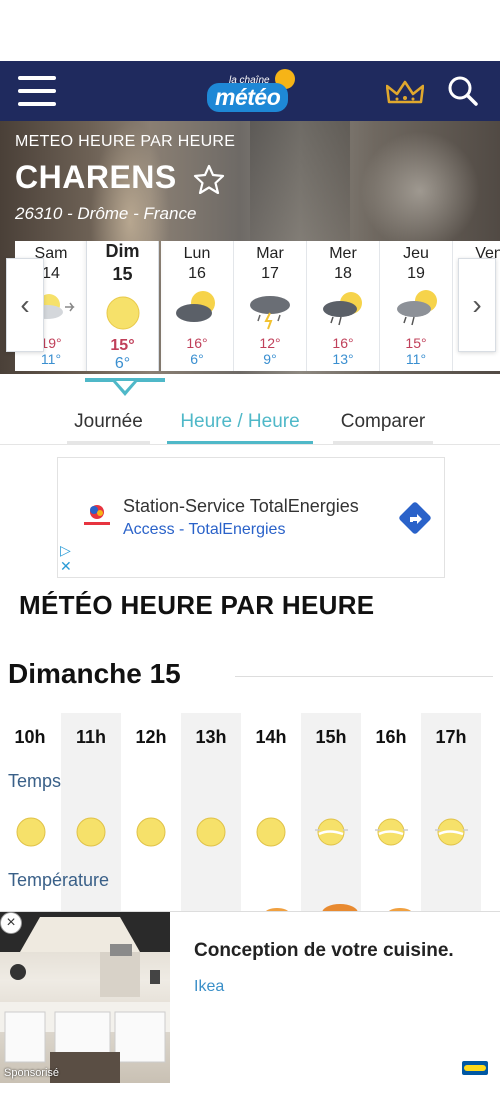 The image size is (500, 1111). I want to click on logo-big-text: météo, so click(248, 97).